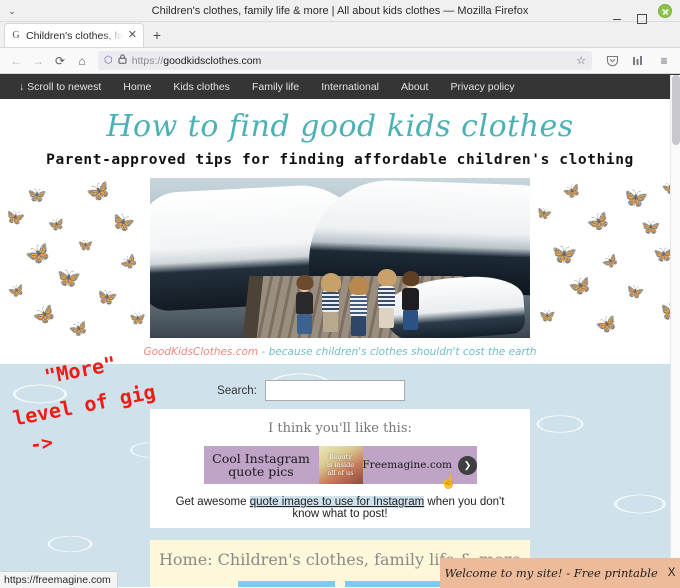 The height and width of the screenshot is (588, 680). I want to click on bookmark-star-icon: ☆, so click(581, 60).